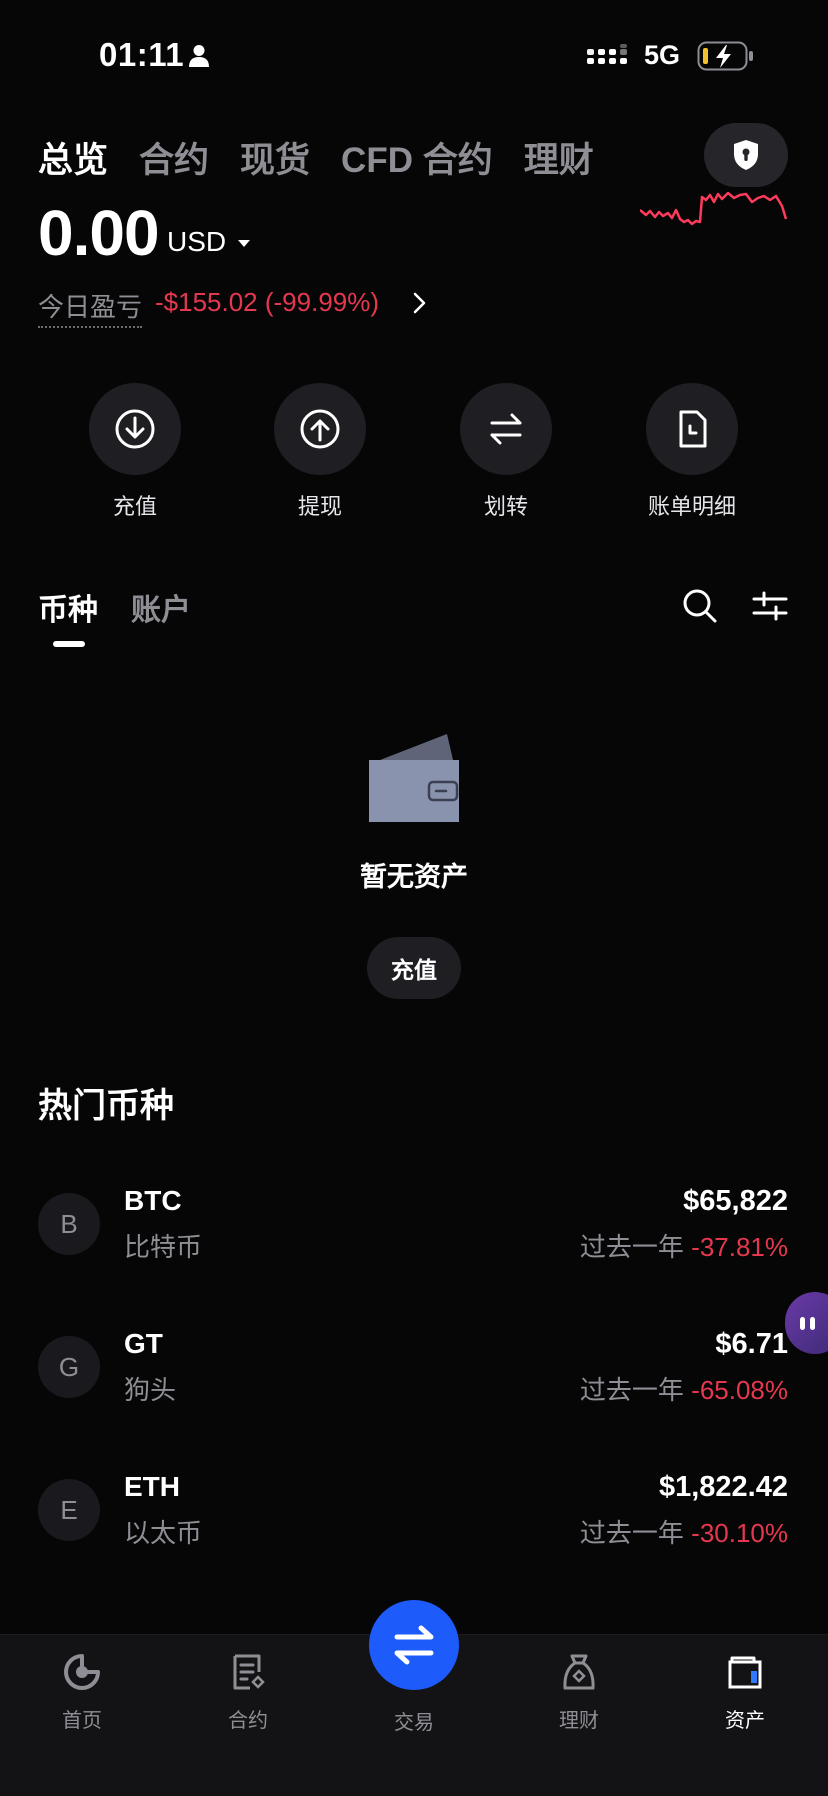 This screenshot has height=1796, width=828. Describe the element at coordinates (320, 429) in the screenshot. I see `upload-icon` at that location.